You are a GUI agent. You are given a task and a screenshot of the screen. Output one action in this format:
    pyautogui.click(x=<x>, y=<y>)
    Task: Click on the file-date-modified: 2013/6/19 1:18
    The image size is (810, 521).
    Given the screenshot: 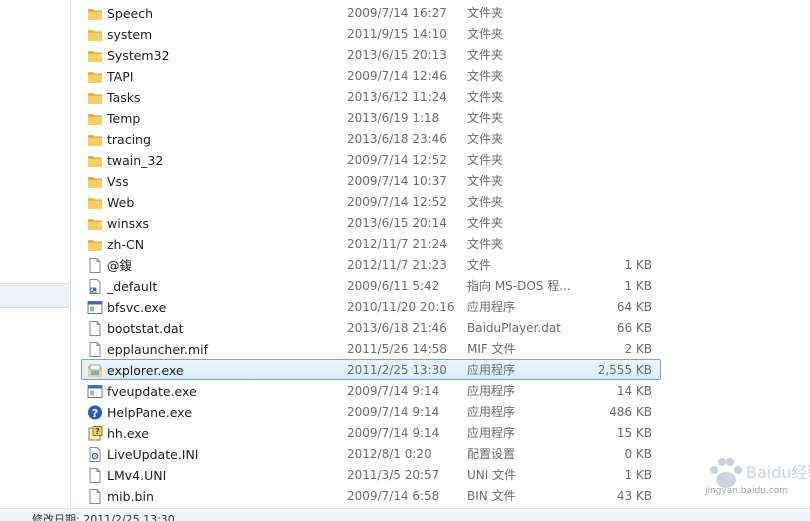 What is the action you would take?
    pyautogui.click(x=393, y=118)
    